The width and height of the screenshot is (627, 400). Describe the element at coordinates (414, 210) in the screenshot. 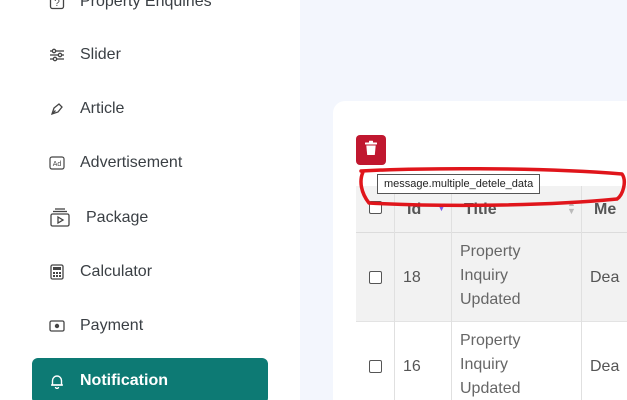

I see `column-header-id: Id` at that location.